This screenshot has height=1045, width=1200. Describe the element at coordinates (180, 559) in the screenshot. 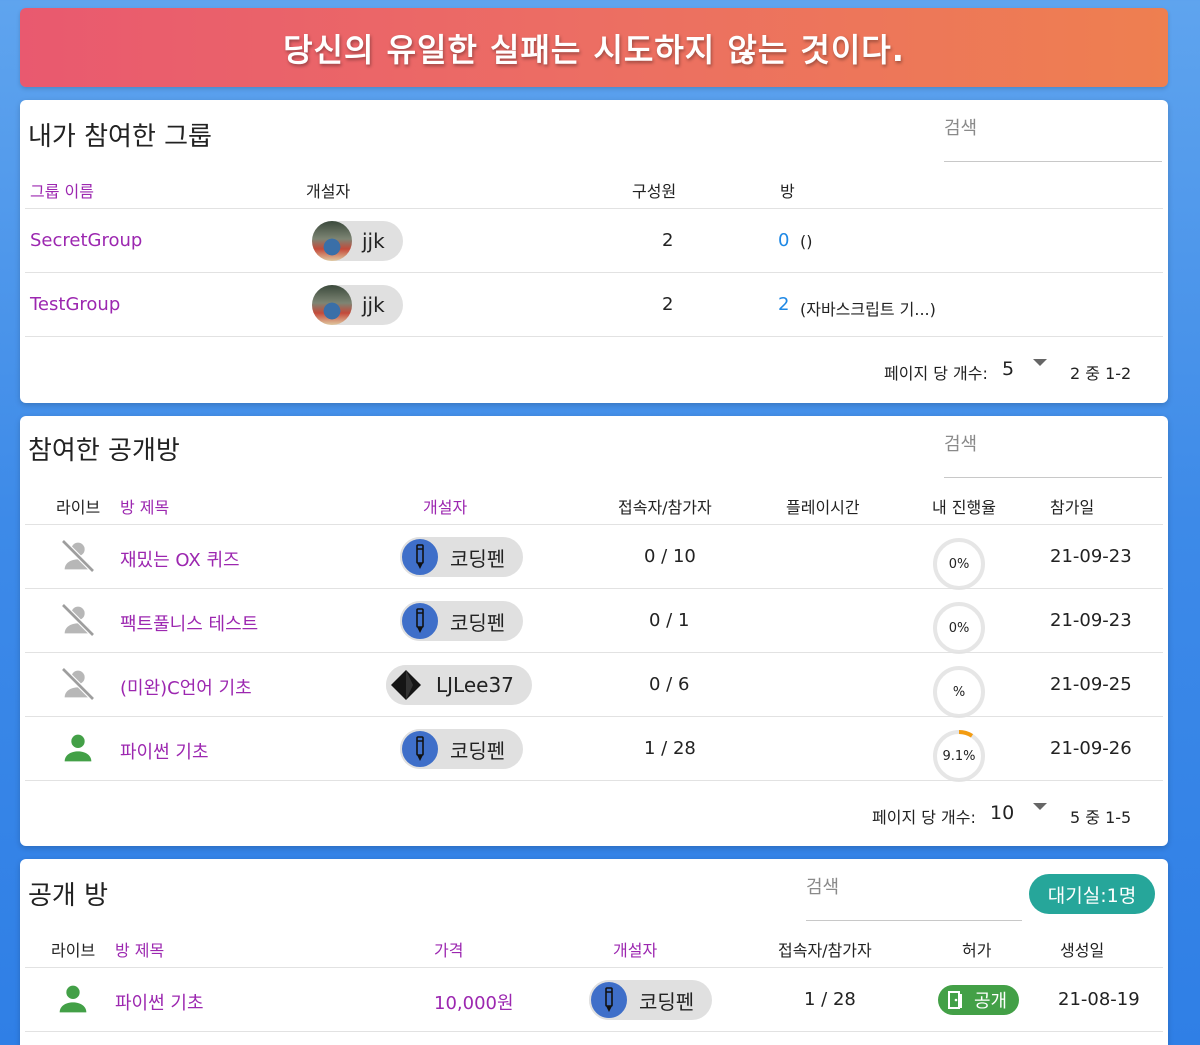

I see `room-title-link: 재밌는 OX 퀴즈` at that location.